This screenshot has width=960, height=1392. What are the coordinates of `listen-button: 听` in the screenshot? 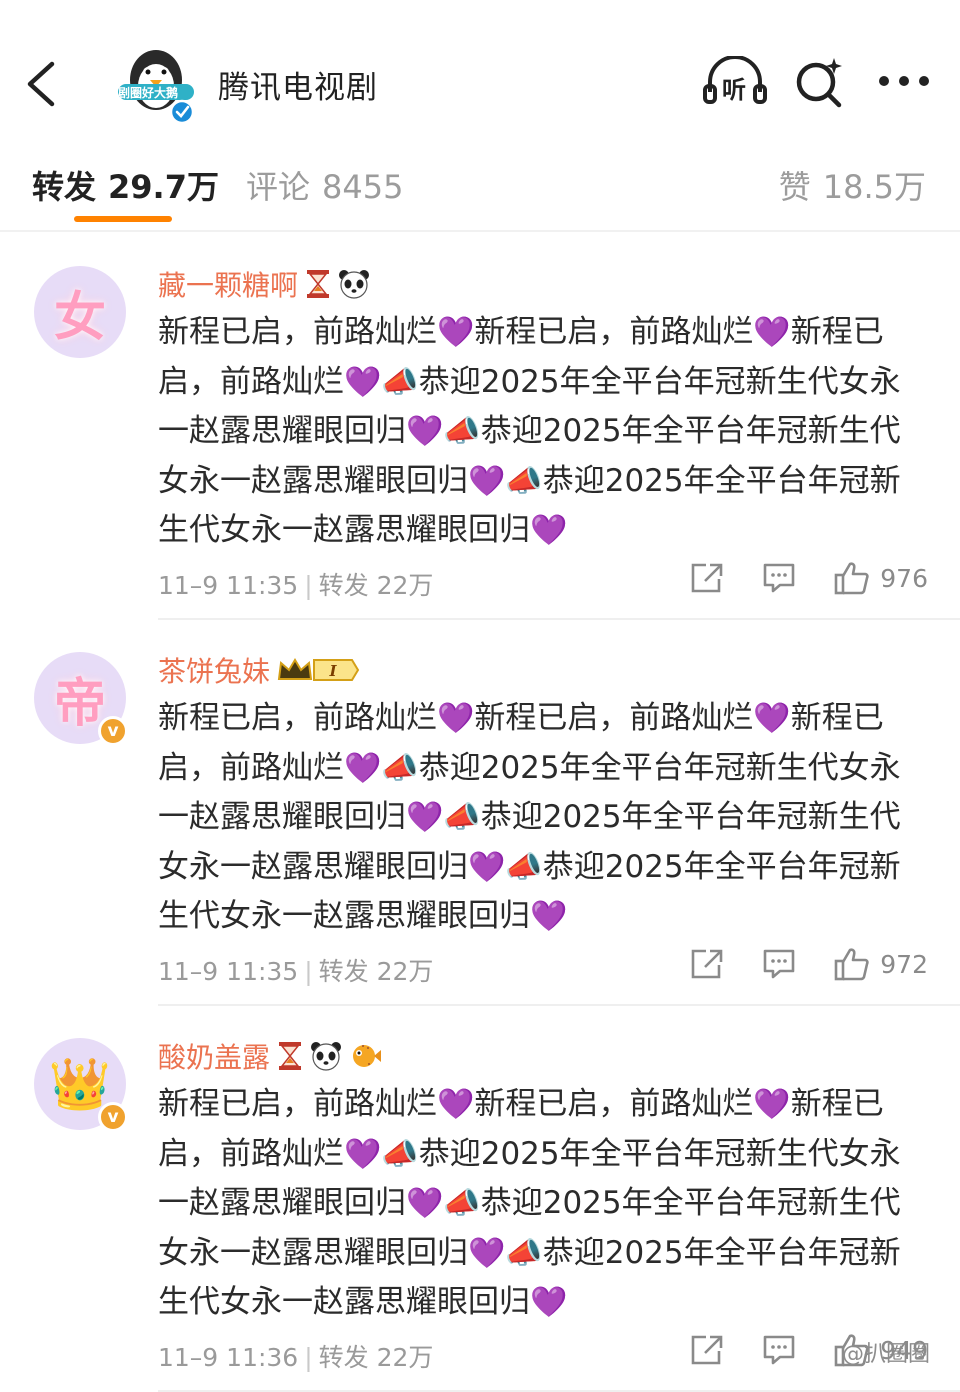 It's located at (735, 82).